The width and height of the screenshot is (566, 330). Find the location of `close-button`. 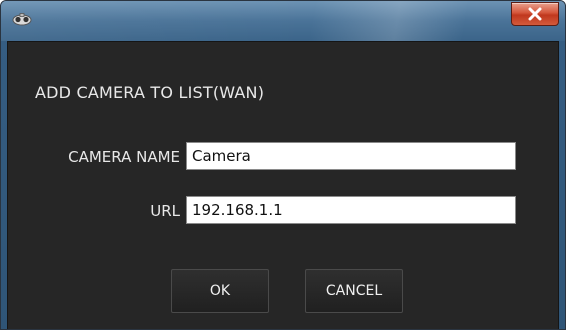

close-button is located at coordinates (535, 14).